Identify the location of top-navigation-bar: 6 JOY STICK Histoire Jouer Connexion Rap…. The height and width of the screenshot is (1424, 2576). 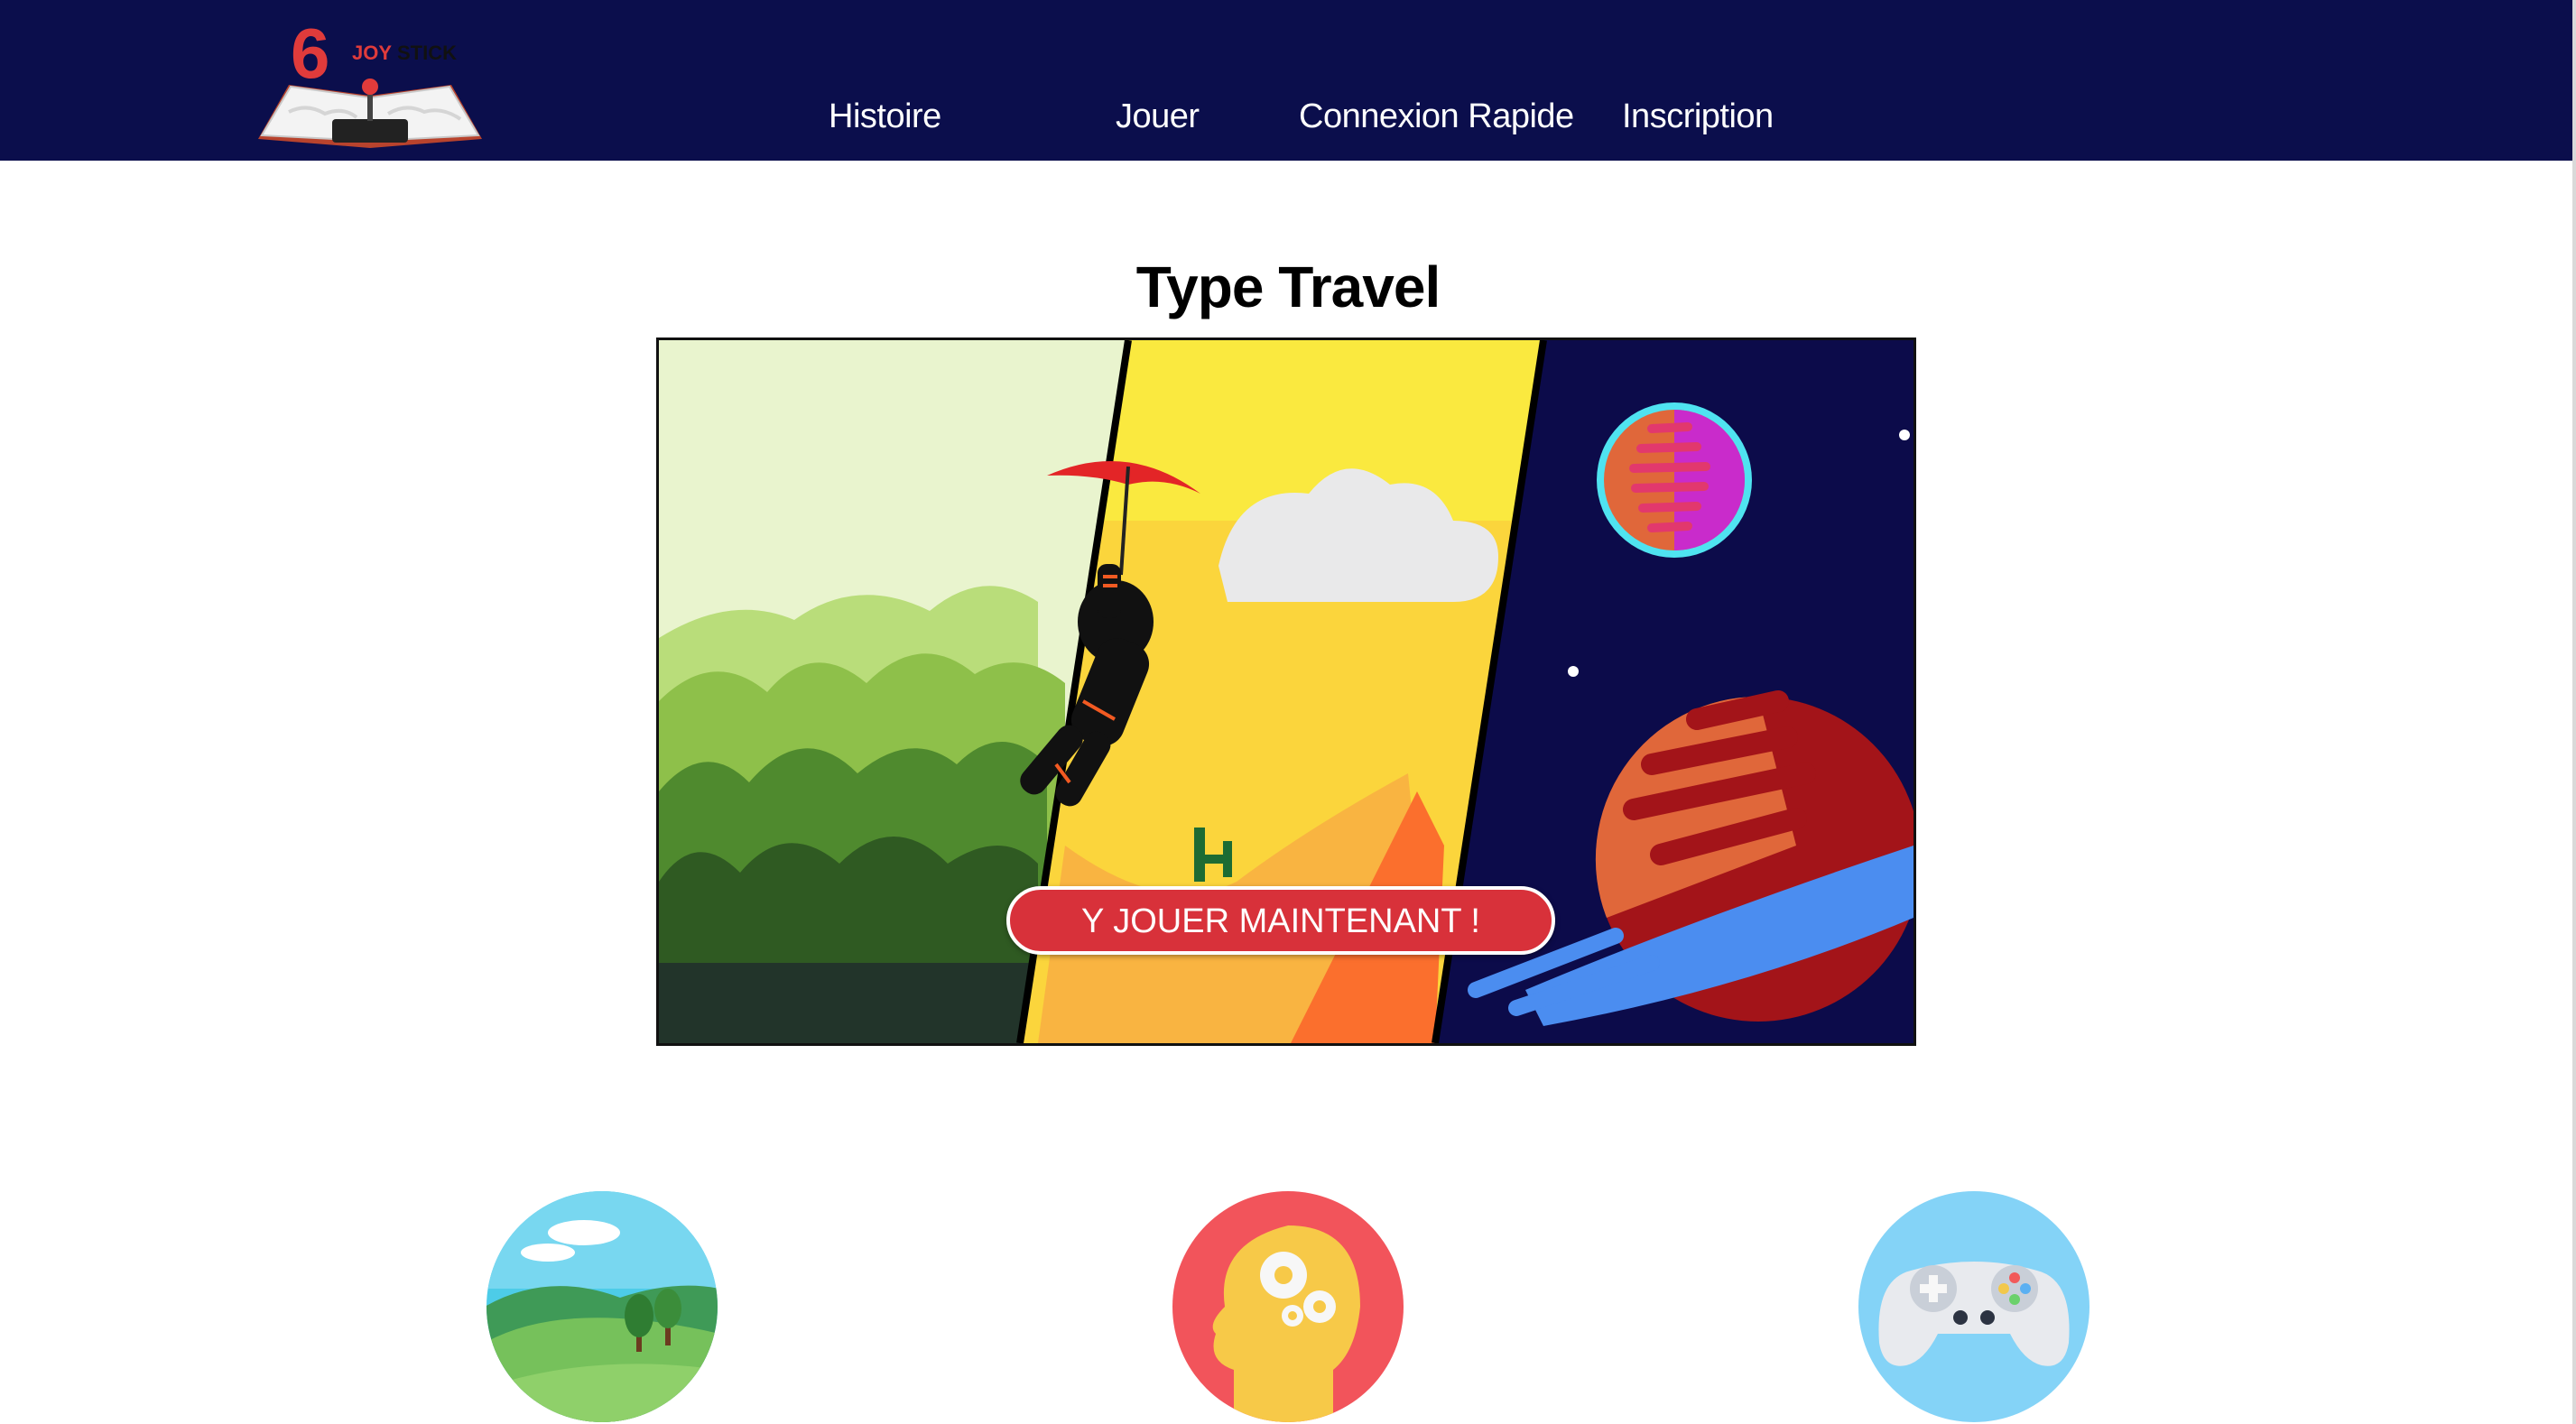
(1286, 80).